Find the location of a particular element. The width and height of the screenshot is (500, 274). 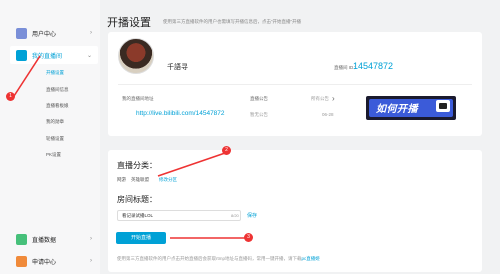

annotation-badge-1: 1 is located at coordinates (10, 96).